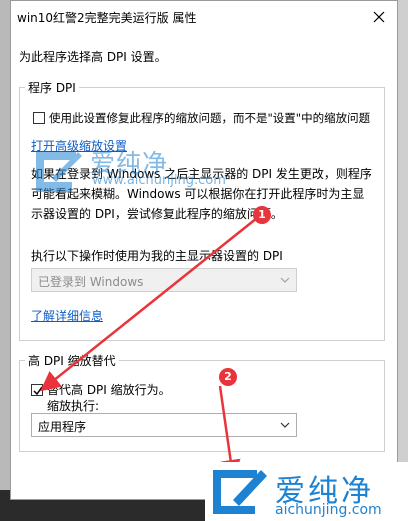 This screenshot has width=408, height=521. Describe the element at coordinates (306, 491) in the screenshot. I see `watermark-solid: 爱纯净 aichunjing.com` at that location.